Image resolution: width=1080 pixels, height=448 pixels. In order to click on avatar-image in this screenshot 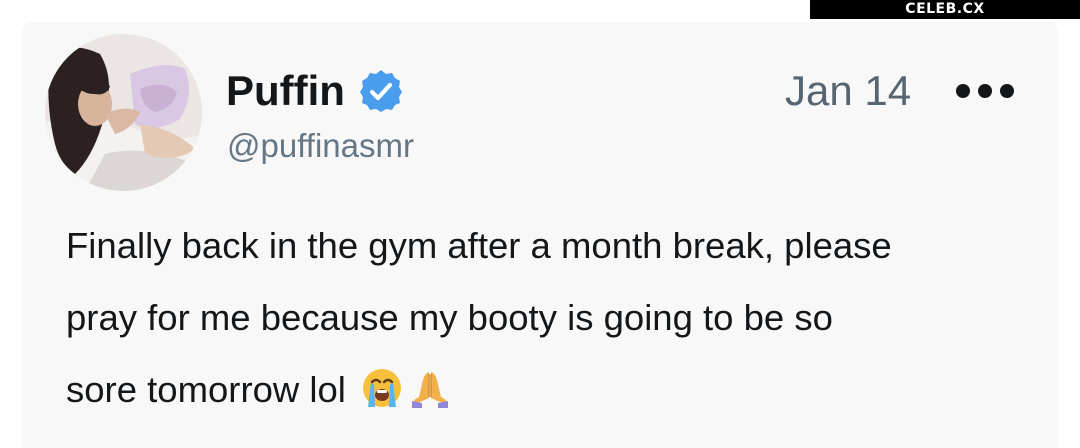, I will do `click(123, 112)`.